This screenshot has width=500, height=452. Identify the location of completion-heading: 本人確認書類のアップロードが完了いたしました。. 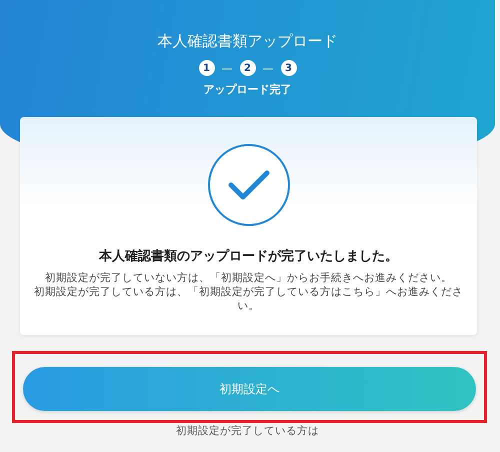
(248, 256).